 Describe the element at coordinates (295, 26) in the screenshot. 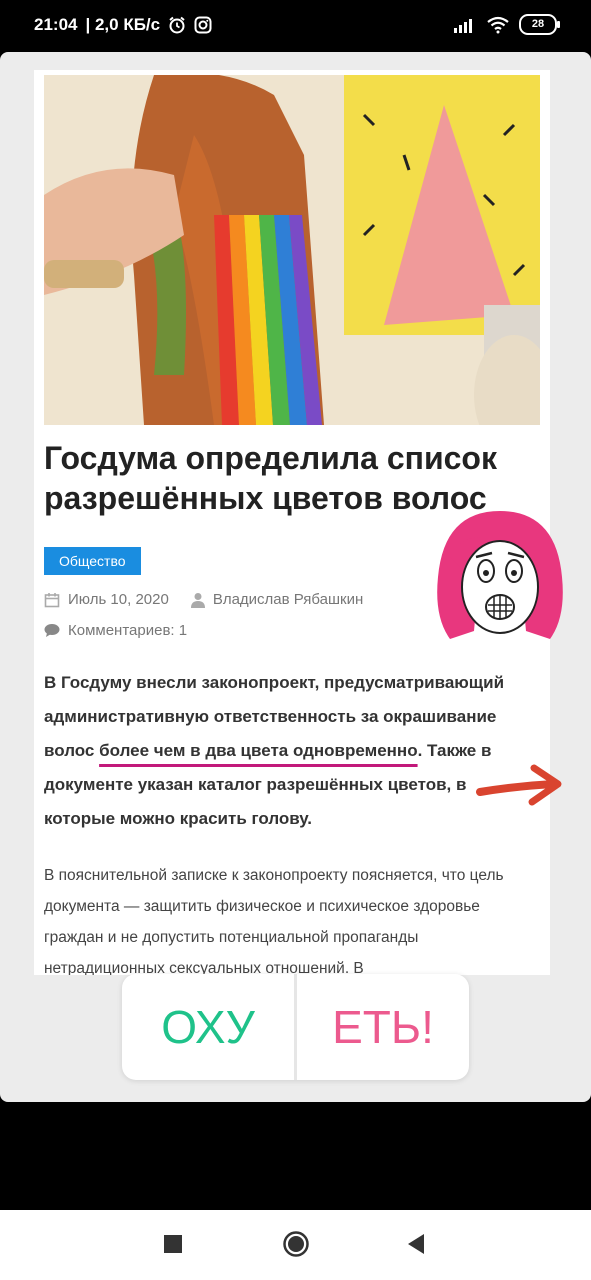

I see `status-bar: 21:04 | 2,0 КБ/с 28` at that location.